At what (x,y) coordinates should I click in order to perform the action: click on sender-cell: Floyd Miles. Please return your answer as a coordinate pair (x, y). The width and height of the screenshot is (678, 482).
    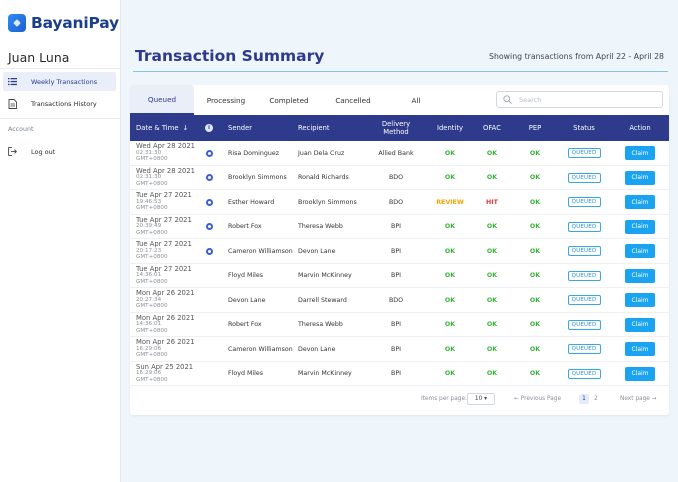
    Looking at the image, I should click on (246, 275).